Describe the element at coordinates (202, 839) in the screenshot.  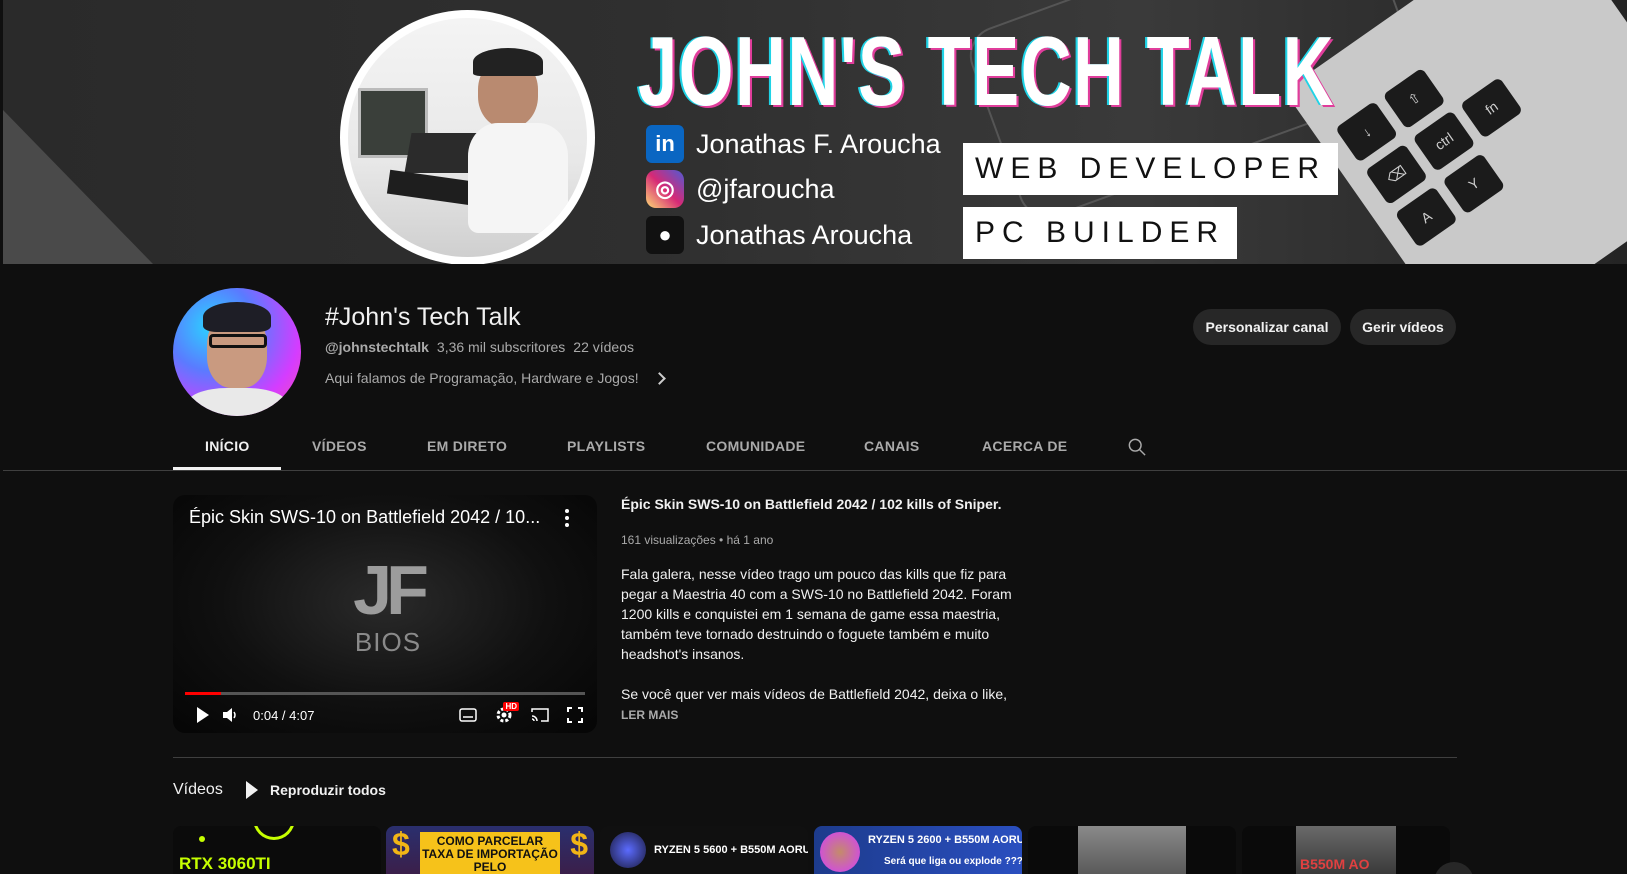
I see `thumb-dot` at that location.